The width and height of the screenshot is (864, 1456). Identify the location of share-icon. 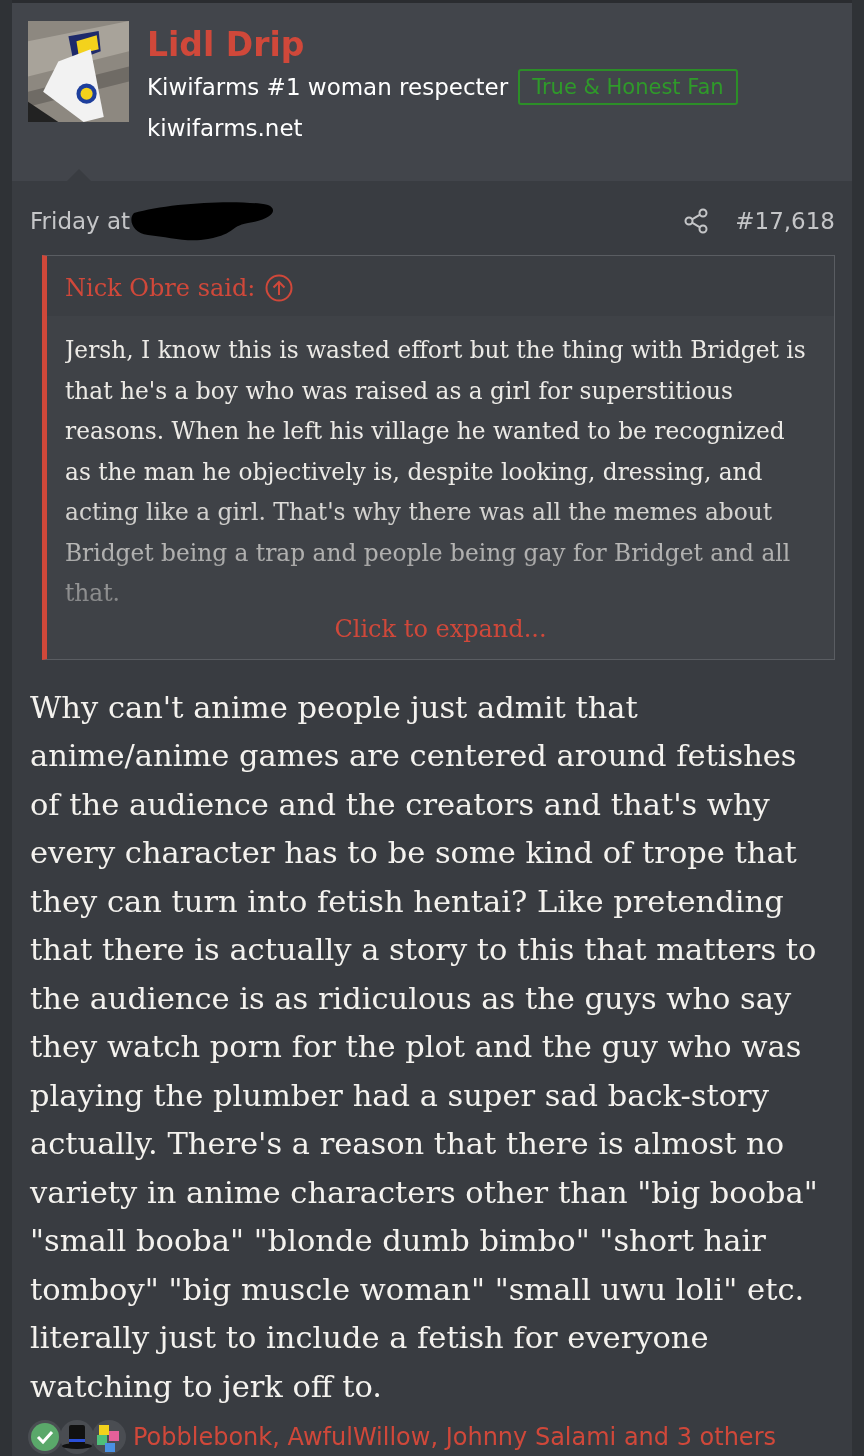
(696, 221).